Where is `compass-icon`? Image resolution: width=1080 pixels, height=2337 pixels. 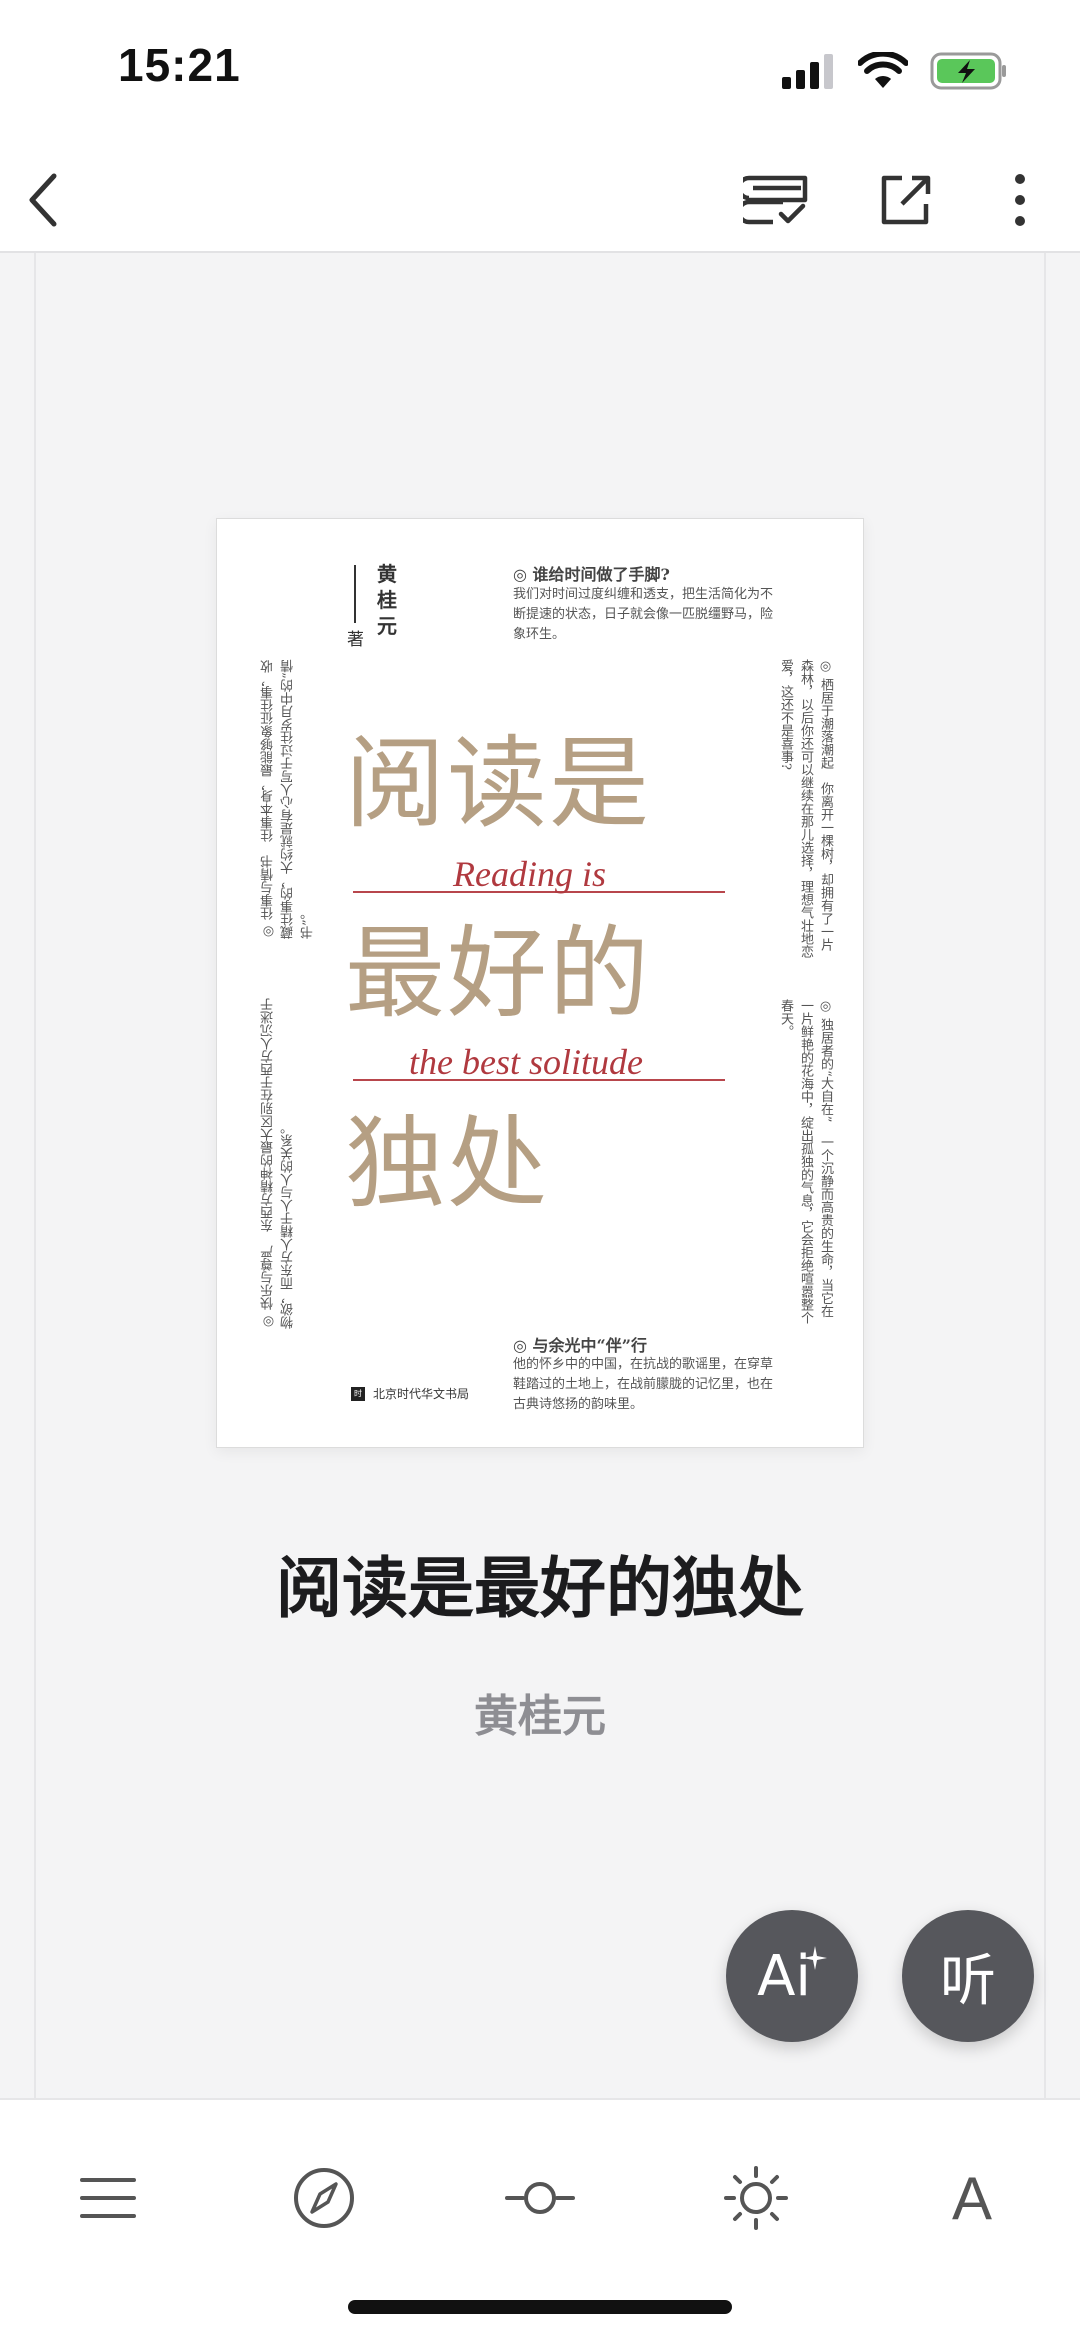 compass-icon is located at coordinates (324, 2198).